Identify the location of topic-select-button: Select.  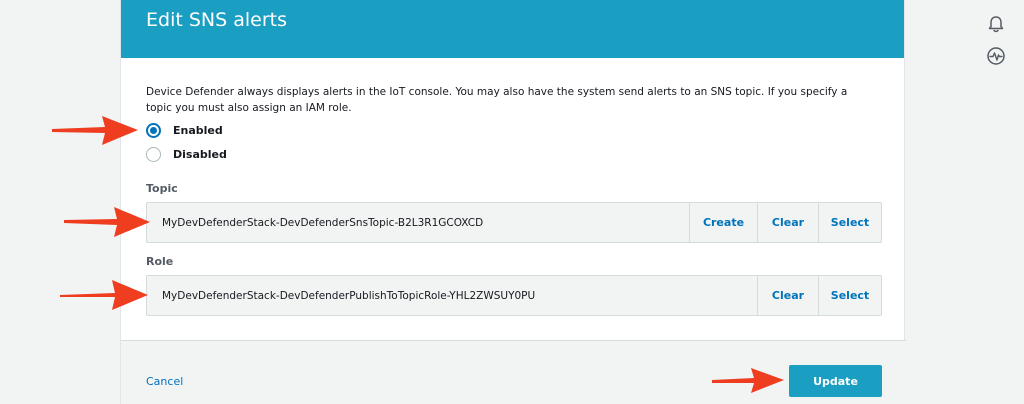
(849, 222).